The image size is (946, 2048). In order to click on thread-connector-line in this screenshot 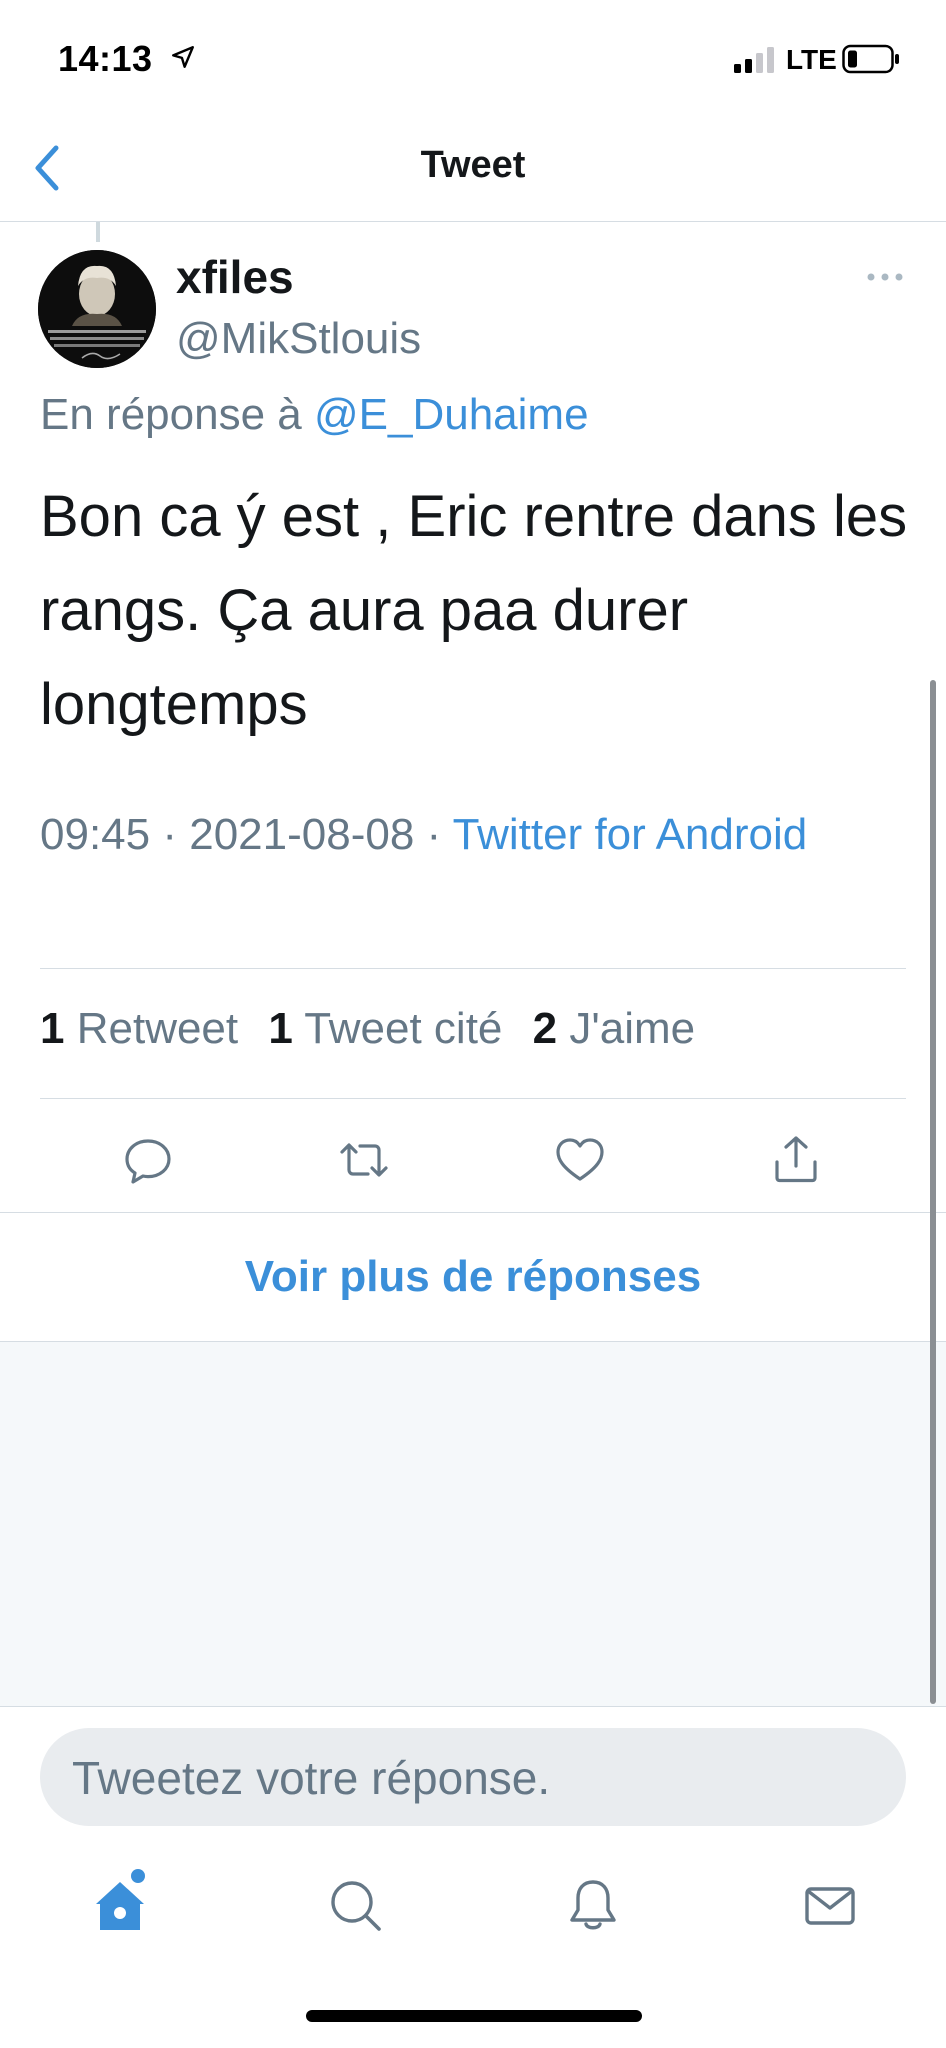, I will do `click(98, 232)`.